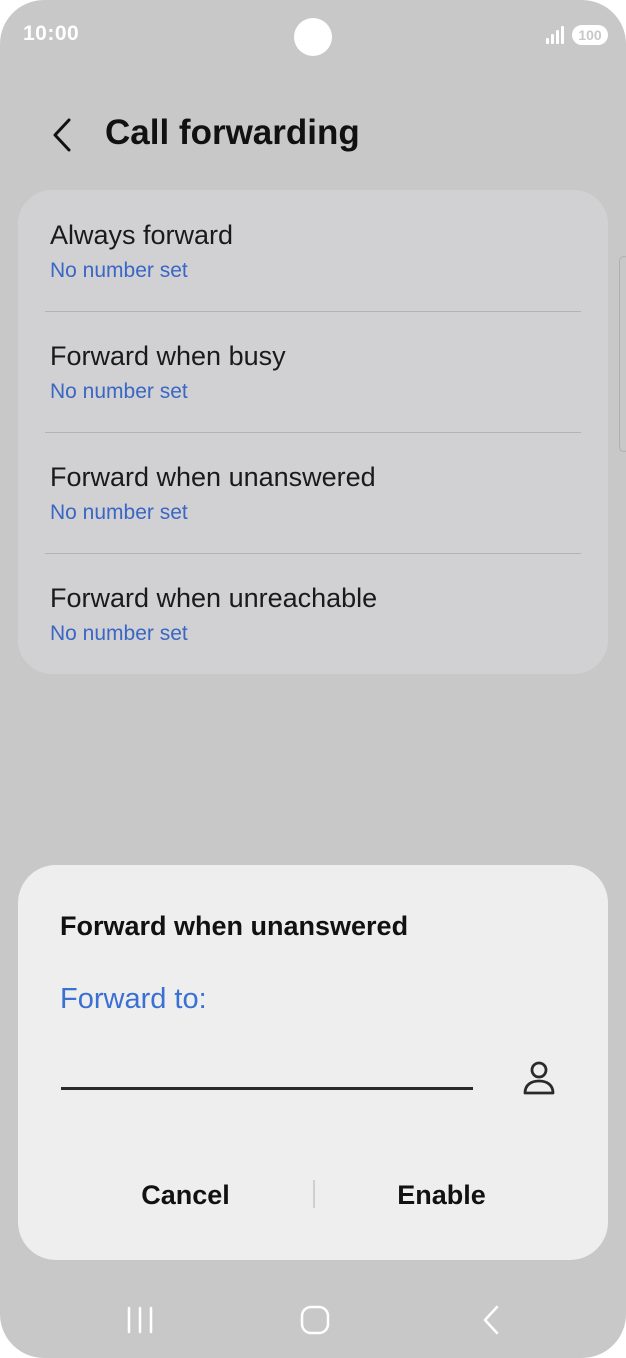 This screenshot has height=1358, width=626. I want to click on contact-person-icon, so click(539, 1078).